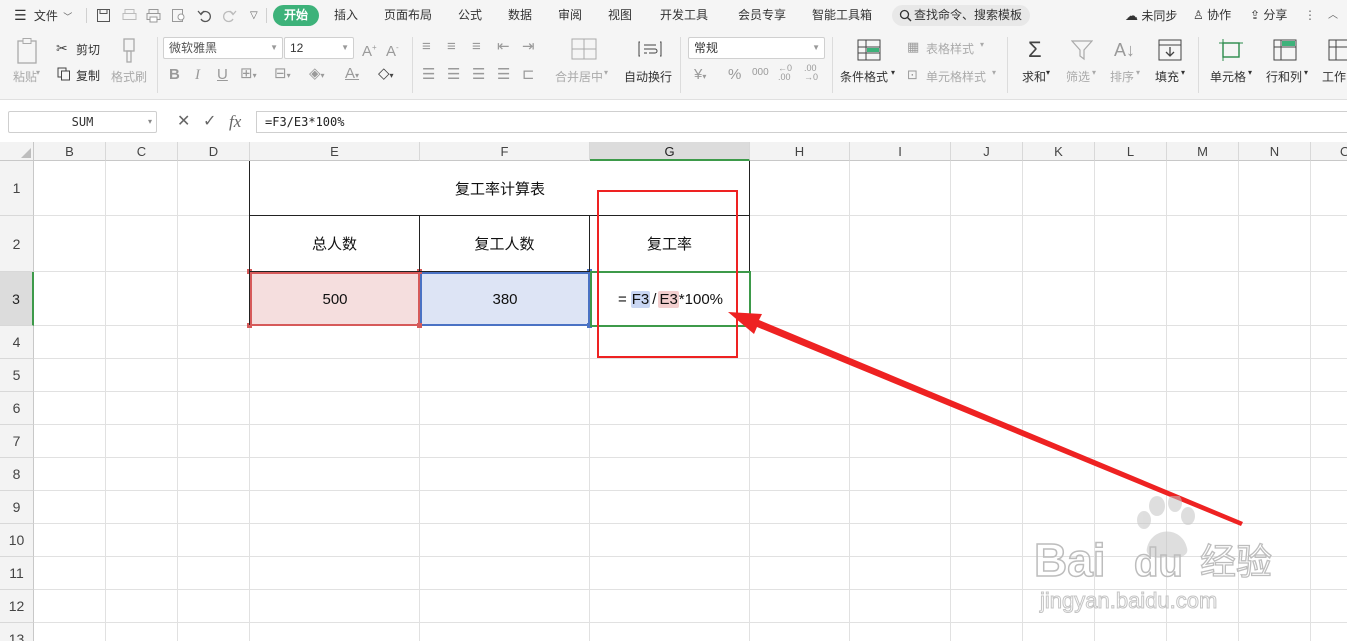 The width and height of the screenshot is (1347, 641). What do you see at coordinates (1034, 76) in the screenshot?
I see `sum-button: 求和` at bounding box center [1034, 76].